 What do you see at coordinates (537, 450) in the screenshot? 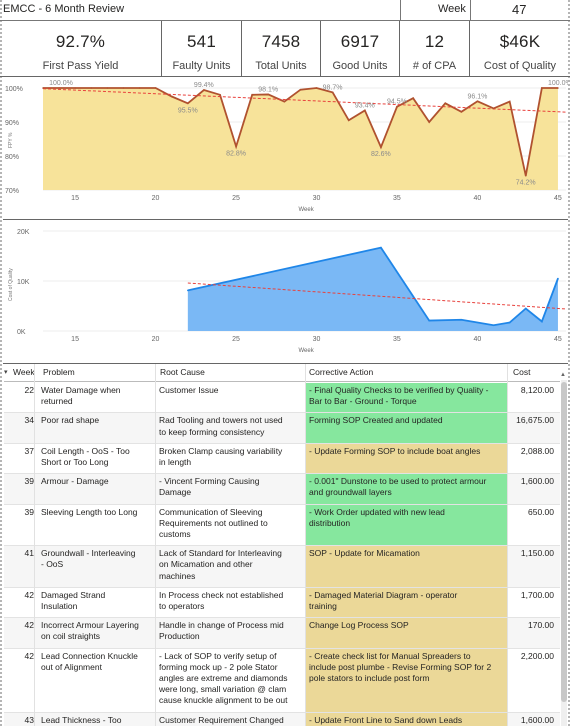
I see `cell-cost: 2,088.00` at bounding box center [537, 450].